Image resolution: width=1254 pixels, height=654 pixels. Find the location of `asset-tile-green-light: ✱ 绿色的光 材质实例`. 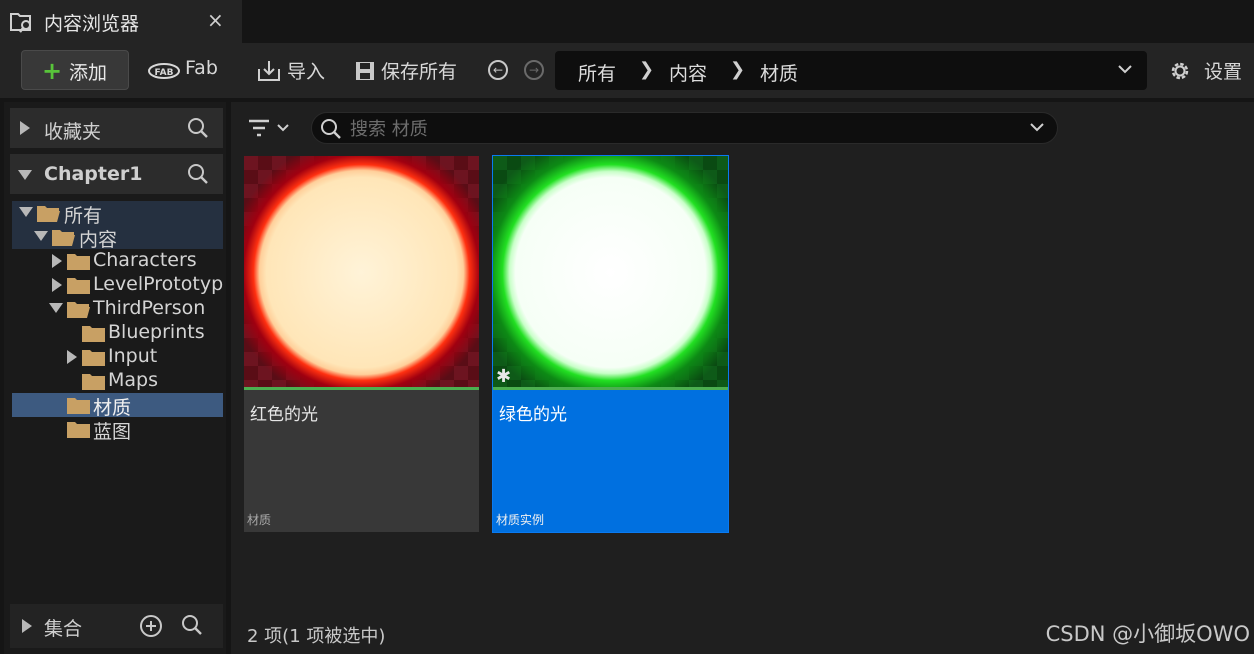

asset-tile-green-light: ✱ 绿色的光 材质实例 is located at coordinates (610, 344).